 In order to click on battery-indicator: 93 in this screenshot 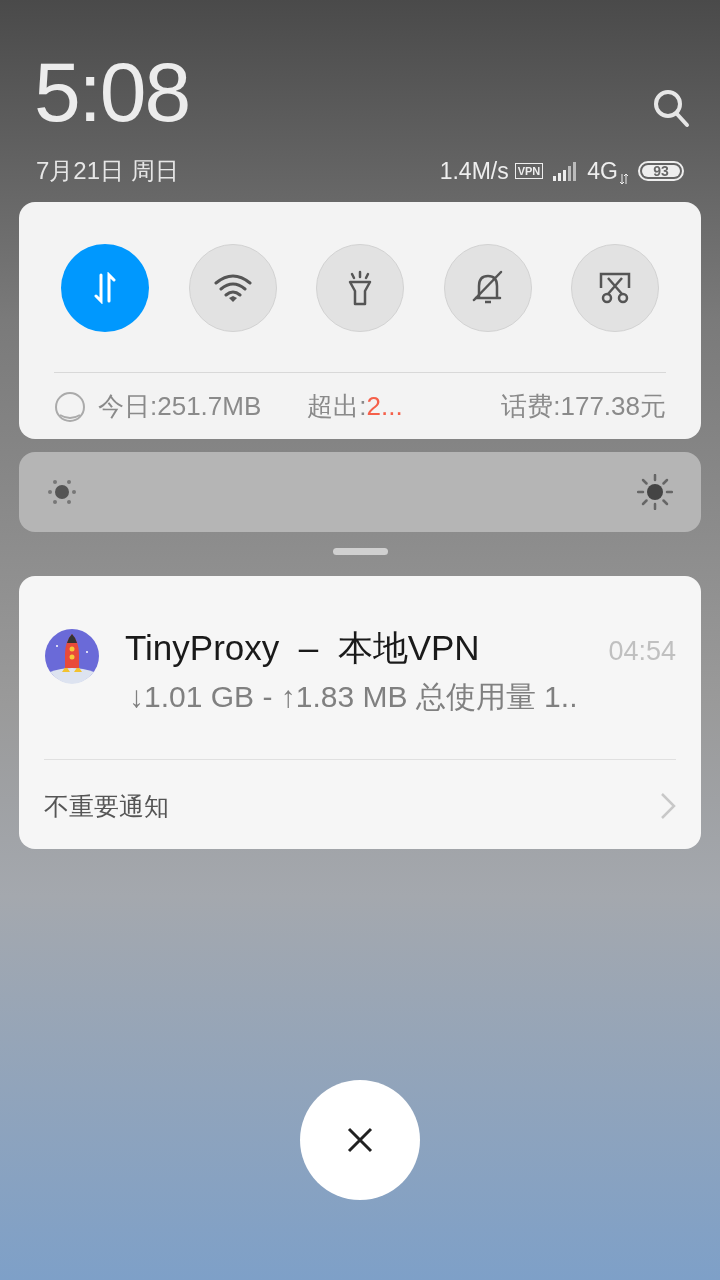, I will do `click(661, 171)`.